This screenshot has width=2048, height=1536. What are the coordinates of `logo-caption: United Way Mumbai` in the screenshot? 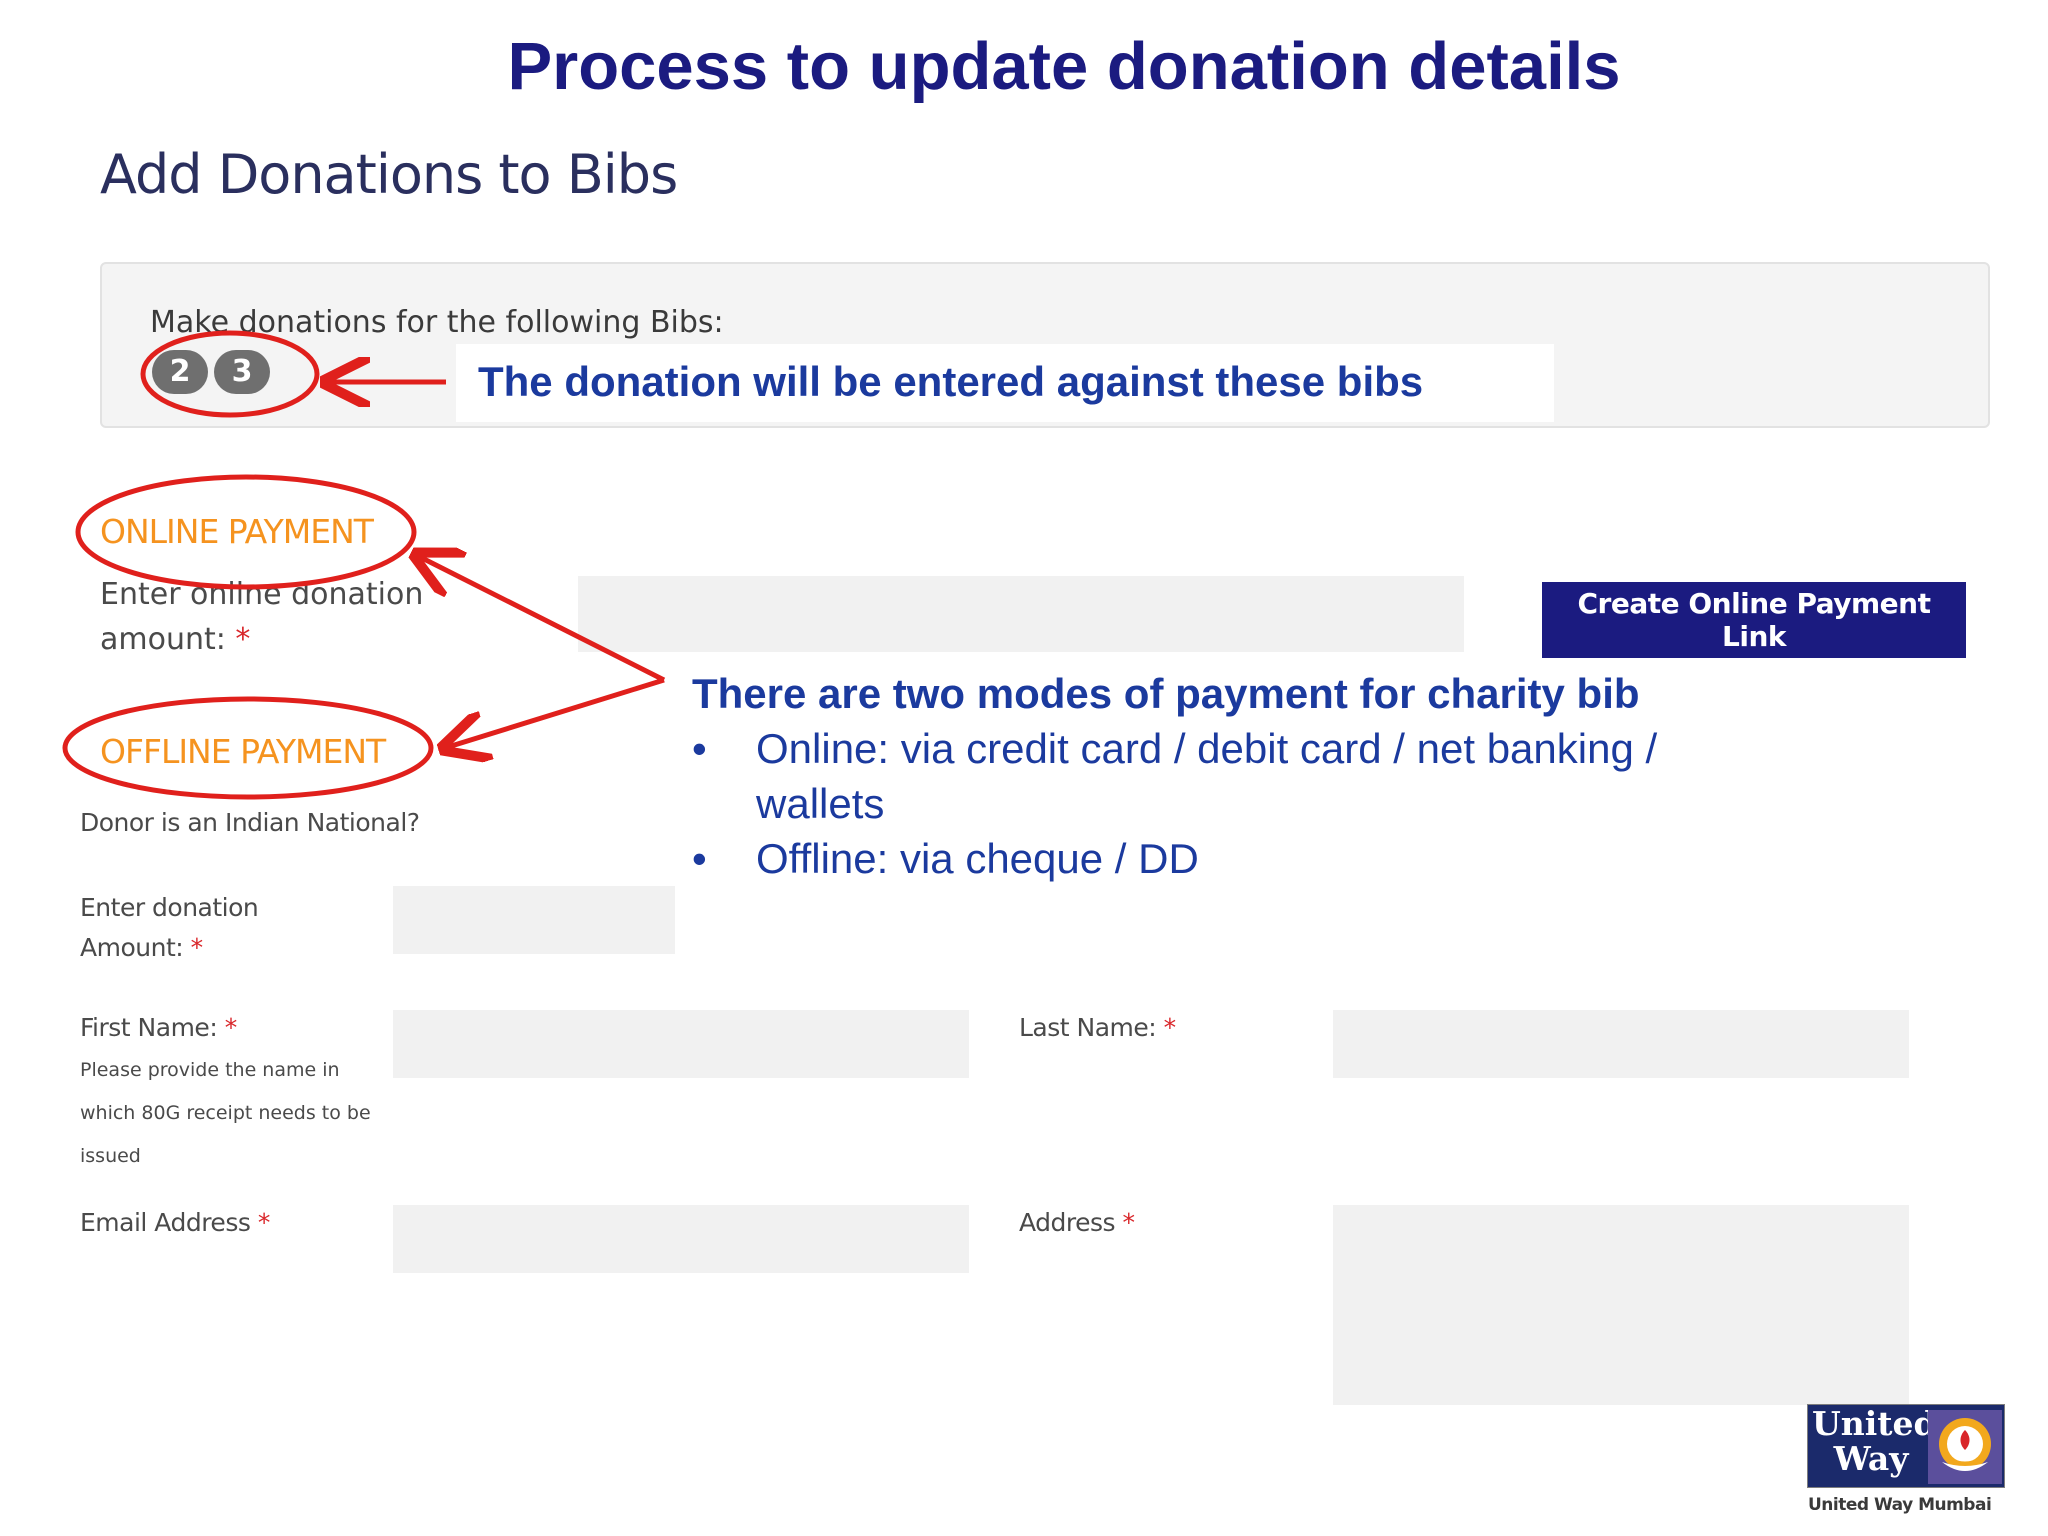 It's located at (1900, 1505).